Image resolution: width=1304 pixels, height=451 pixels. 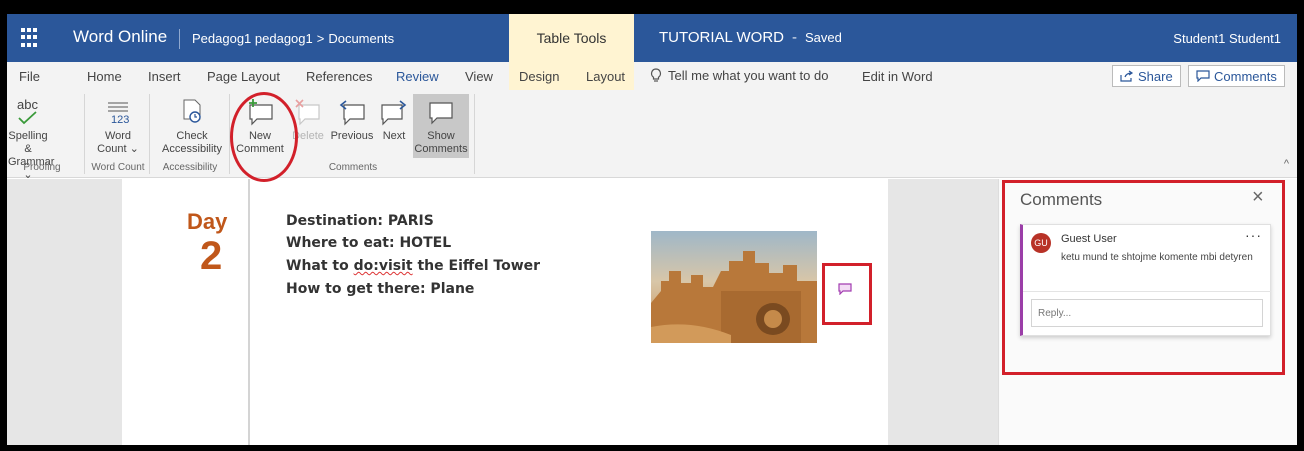 What do you see at coordinates (118, 112) in the screenshot?
I see `word-count-icon: 123` at bounding box center [118, 112].